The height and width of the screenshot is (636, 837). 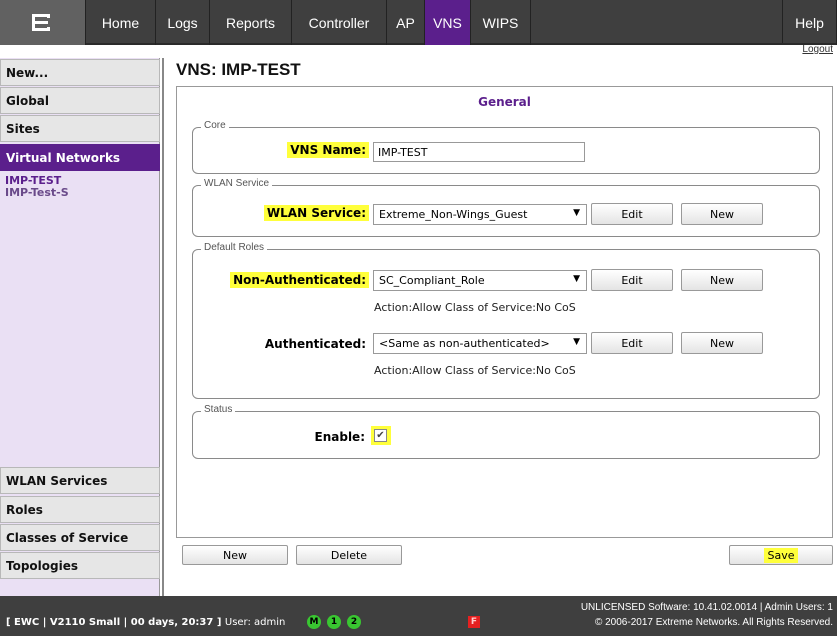 I want to click on nav-wips: WIPS, so click(x=501, y=22).